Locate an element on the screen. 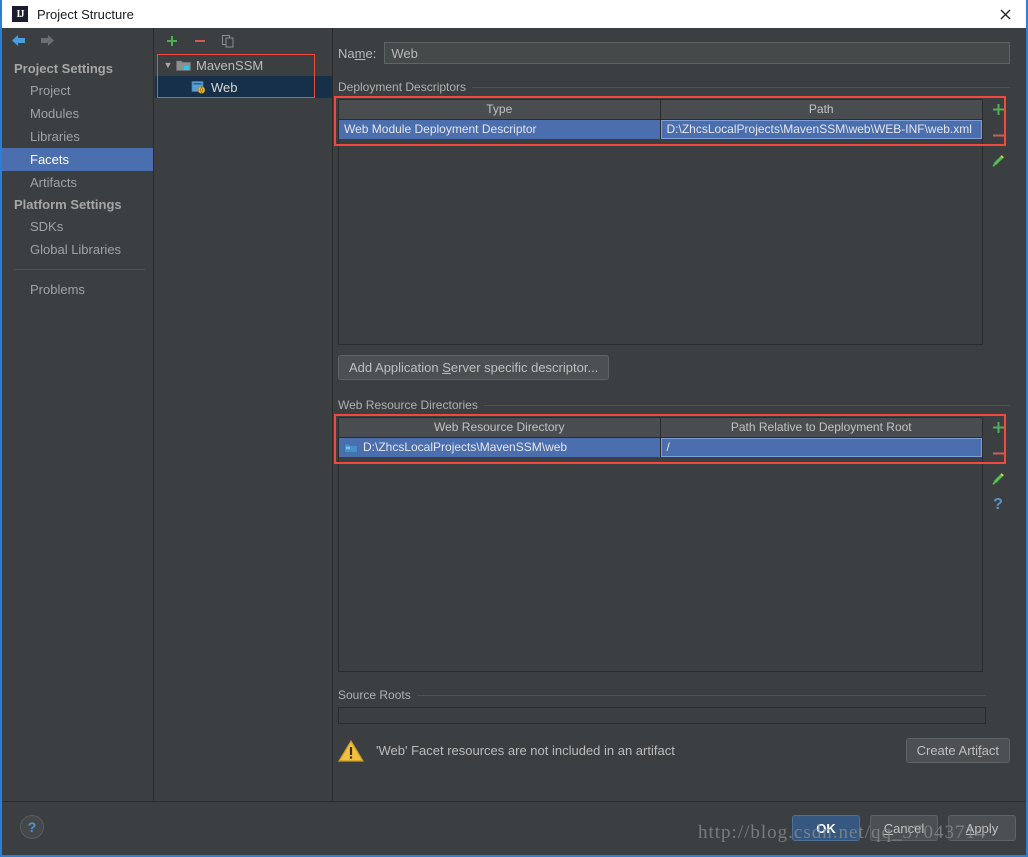 The width and height of the screenshot is (1028, 857). sidebar-item-global-libraries: Global Libraries is located at coordinates (77, 249).